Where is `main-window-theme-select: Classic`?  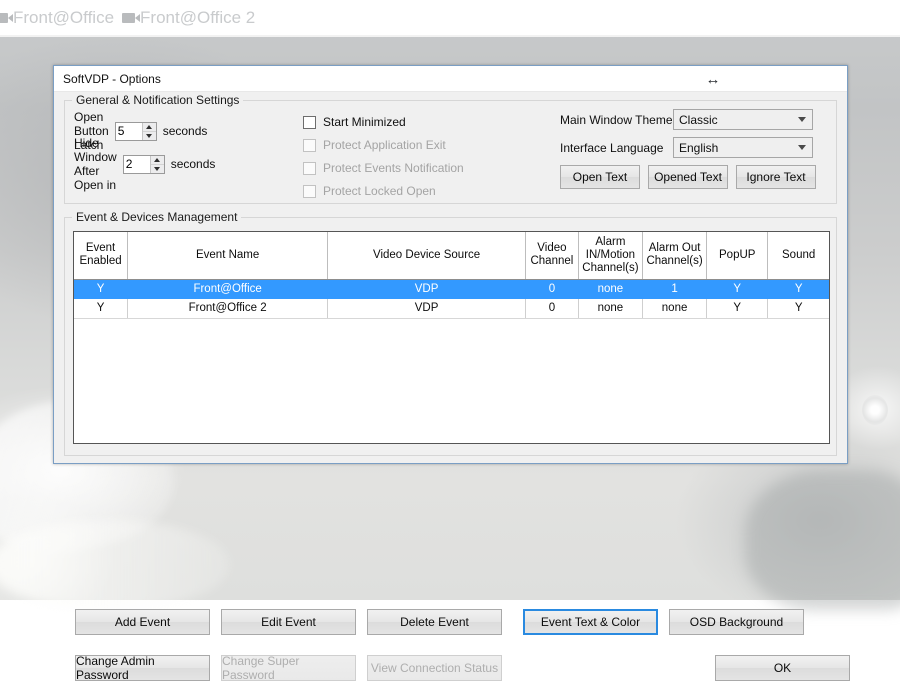 main-window-theme-select: Classic is located at coordinates (743, 119).